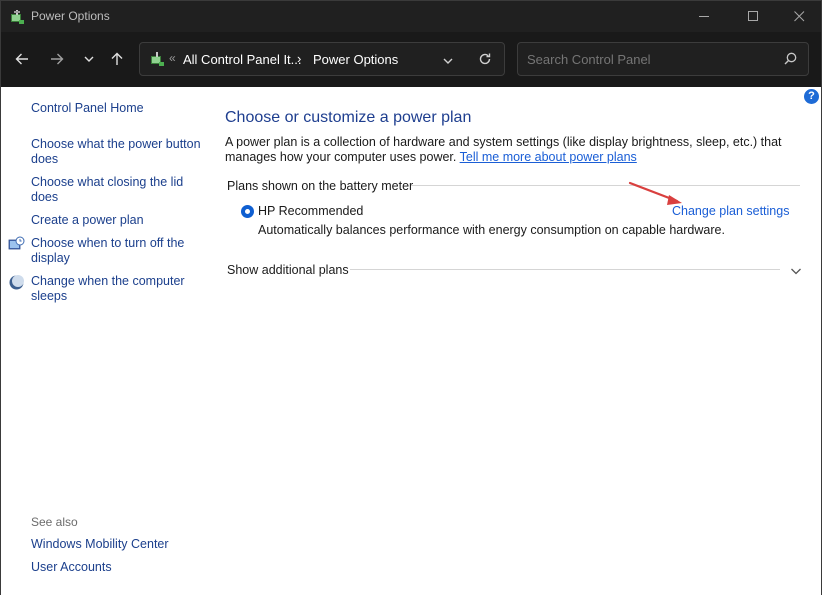  I want to click on plan-name: HP Recommended, so click(310, 211).